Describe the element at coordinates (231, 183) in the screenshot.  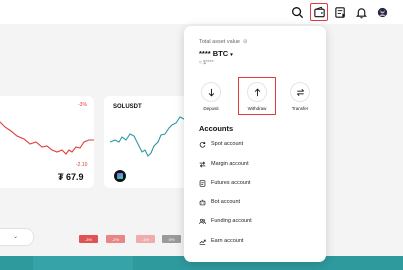
I see `futures-account-label: Futures account` at that location.